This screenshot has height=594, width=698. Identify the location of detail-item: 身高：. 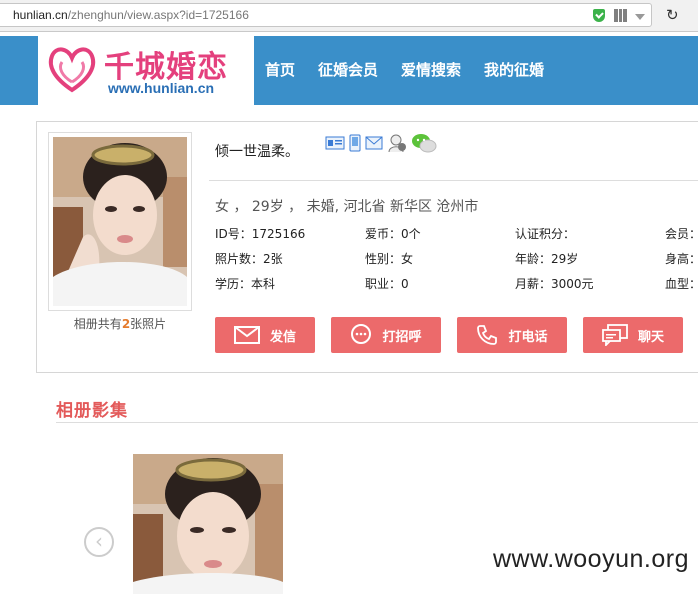
(681, 259).